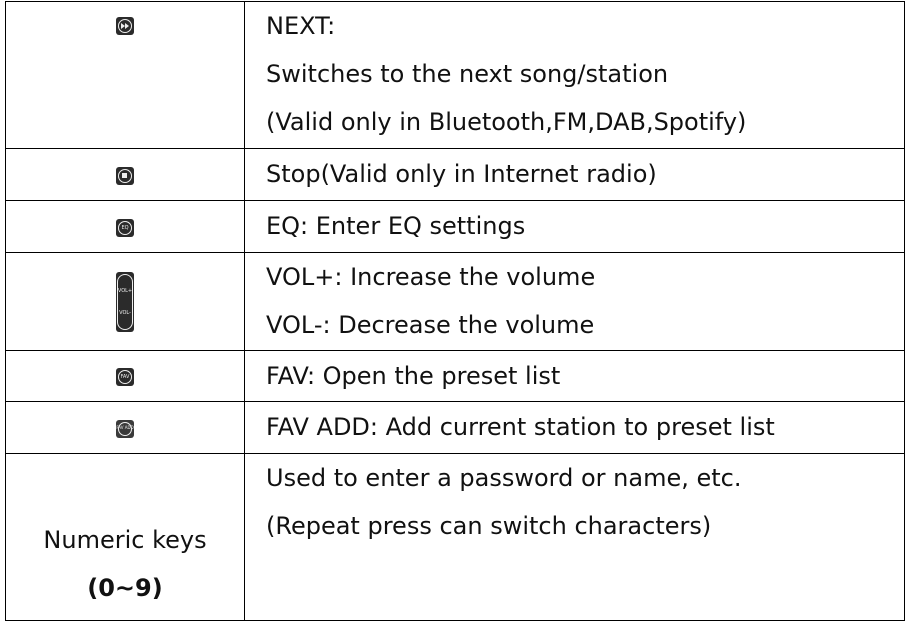 This screenshot has height=621, width=914. I want to click on vol-up-description: VOL+: Increase the volume, so click(431, 277).